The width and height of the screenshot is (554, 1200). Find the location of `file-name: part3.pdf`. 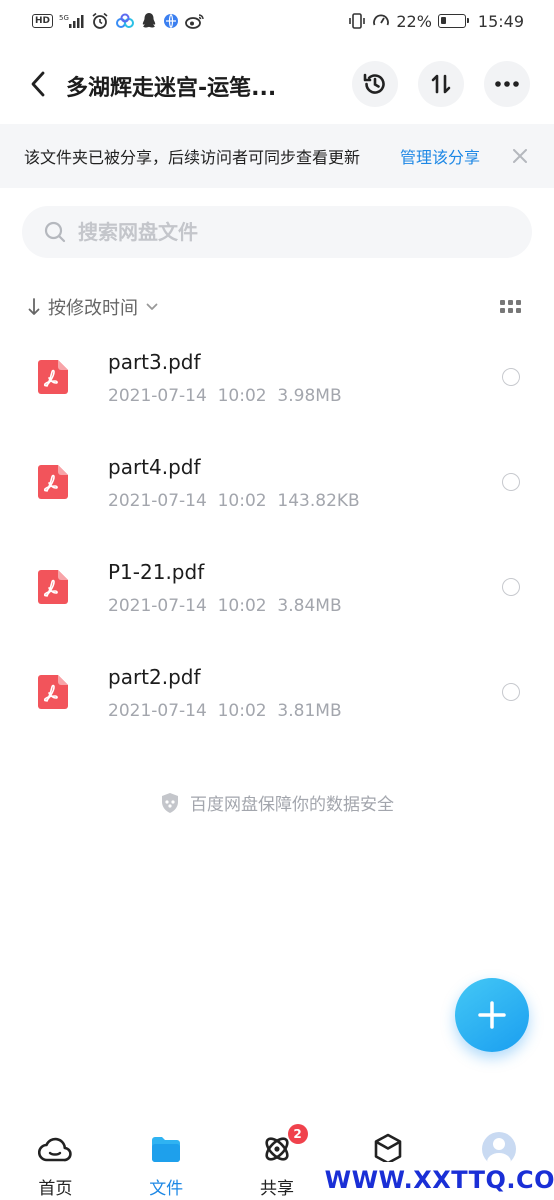

file-name: part3.pdf is located at coordinates (154, 362).